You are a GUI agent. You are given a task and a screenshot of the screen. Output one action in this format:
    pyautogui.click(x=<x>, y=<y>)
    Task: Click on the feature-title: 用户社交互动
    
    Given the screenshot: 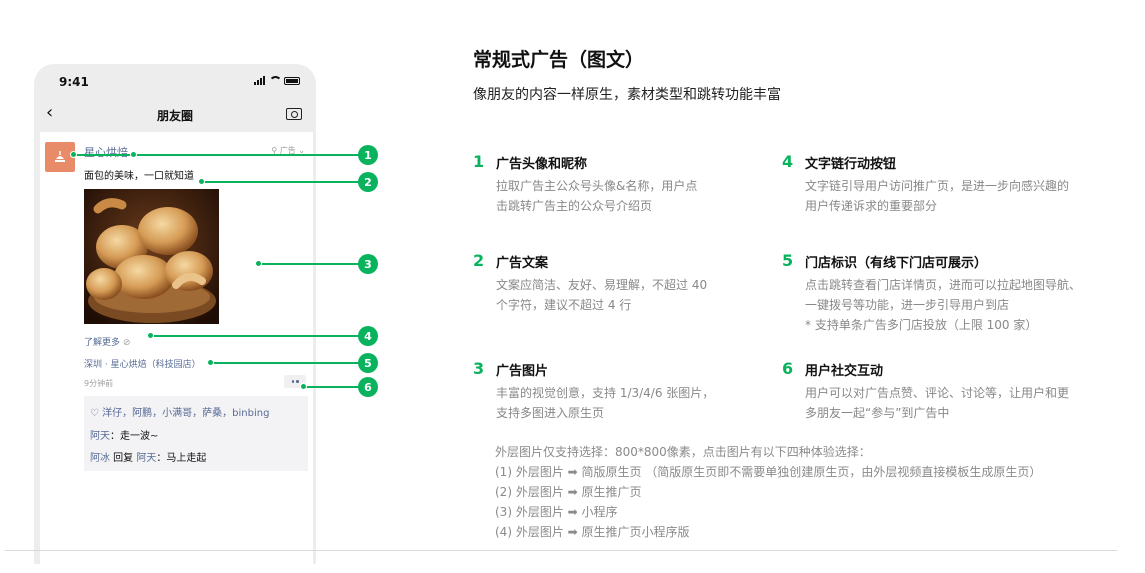 What is the action you would take?
    pyautogui.click(x=844, y=371)
    